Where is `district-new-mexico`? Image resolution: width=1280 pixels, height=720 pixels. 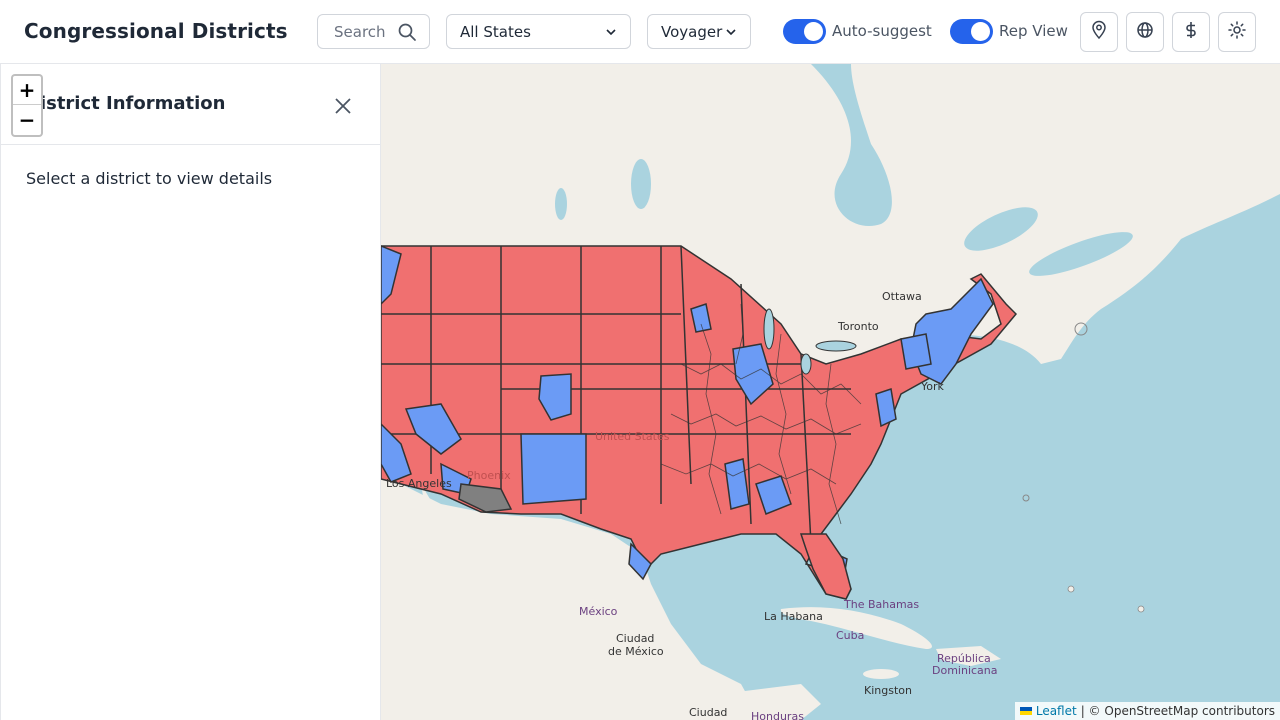 district-new-mexico is located at coordinates (553, 469).